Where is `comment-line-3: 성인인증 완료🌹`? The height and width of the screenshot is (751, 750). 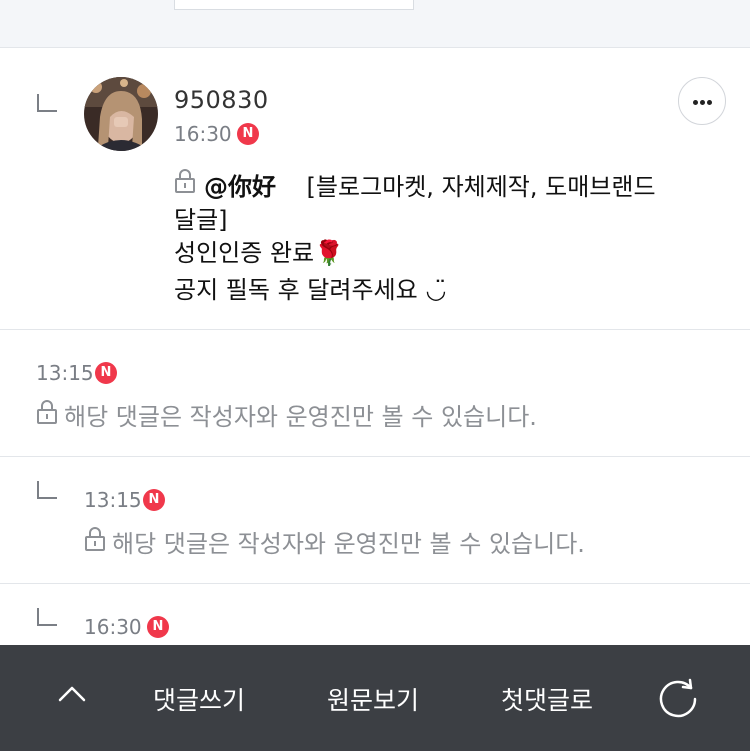 comment-line-3: 성인인증 완료🌹 is located at coordinates (259, 250).